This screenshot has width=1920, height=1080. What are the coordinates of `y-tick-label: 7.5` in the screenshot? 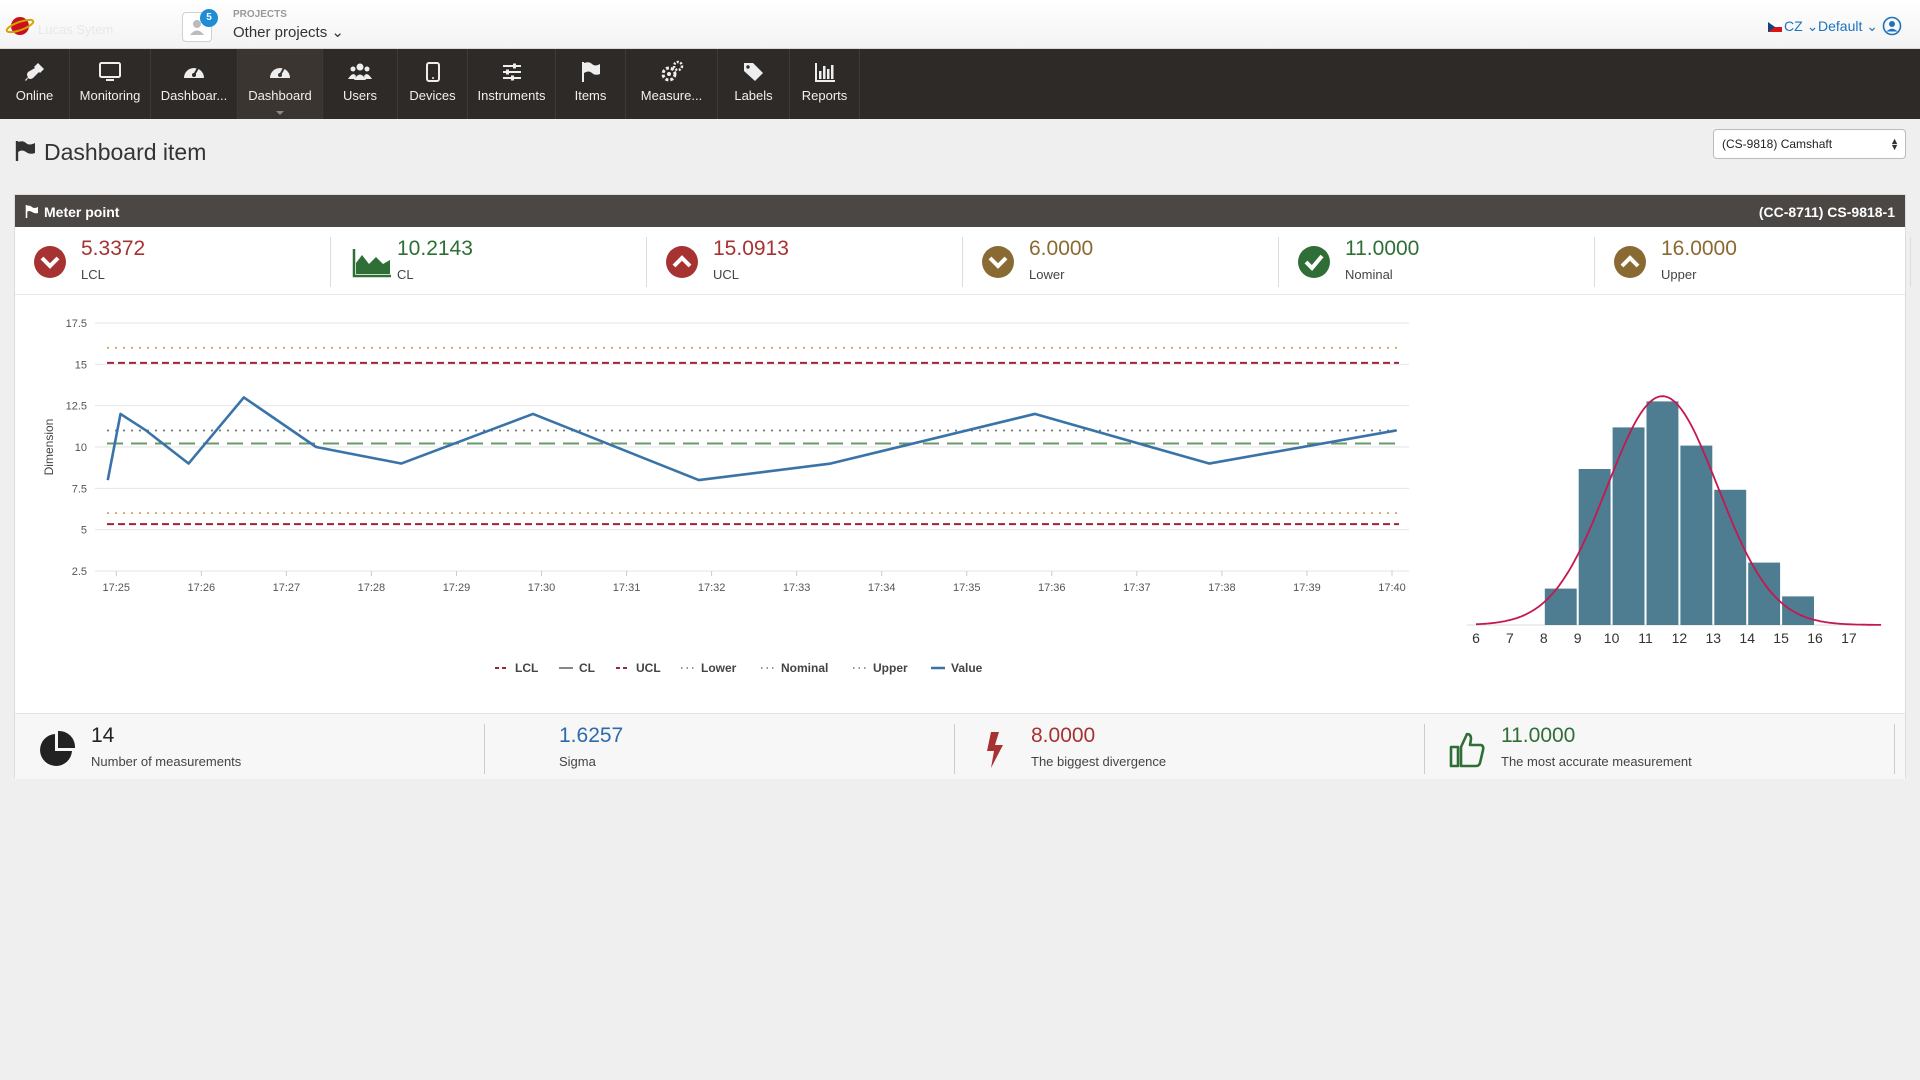 It's located at (79, 489).